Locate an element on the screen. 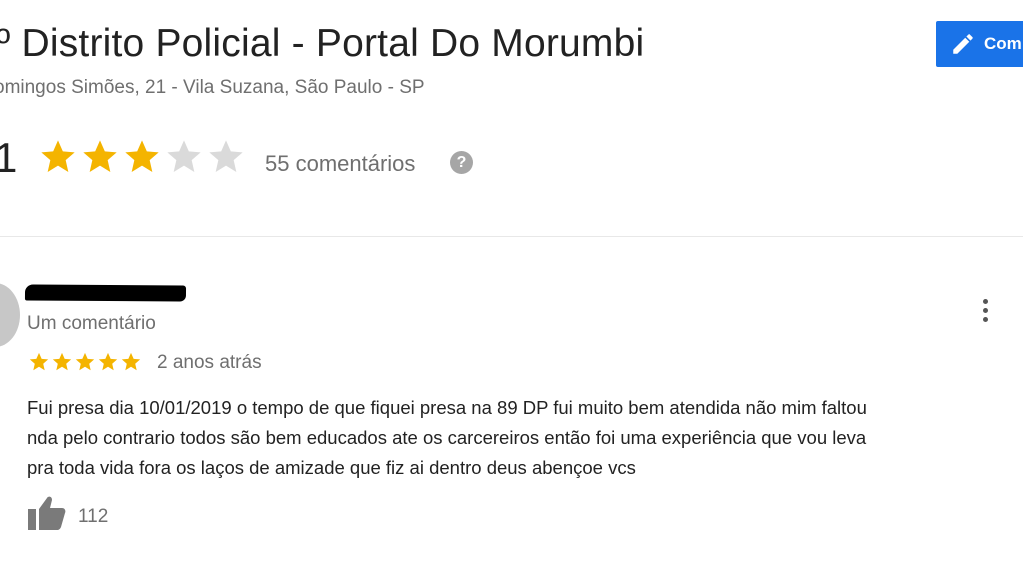 This screenshot has height=575, width=1023. rating-summary: 1 55 comentários ? is located at coordinates (511, 157).